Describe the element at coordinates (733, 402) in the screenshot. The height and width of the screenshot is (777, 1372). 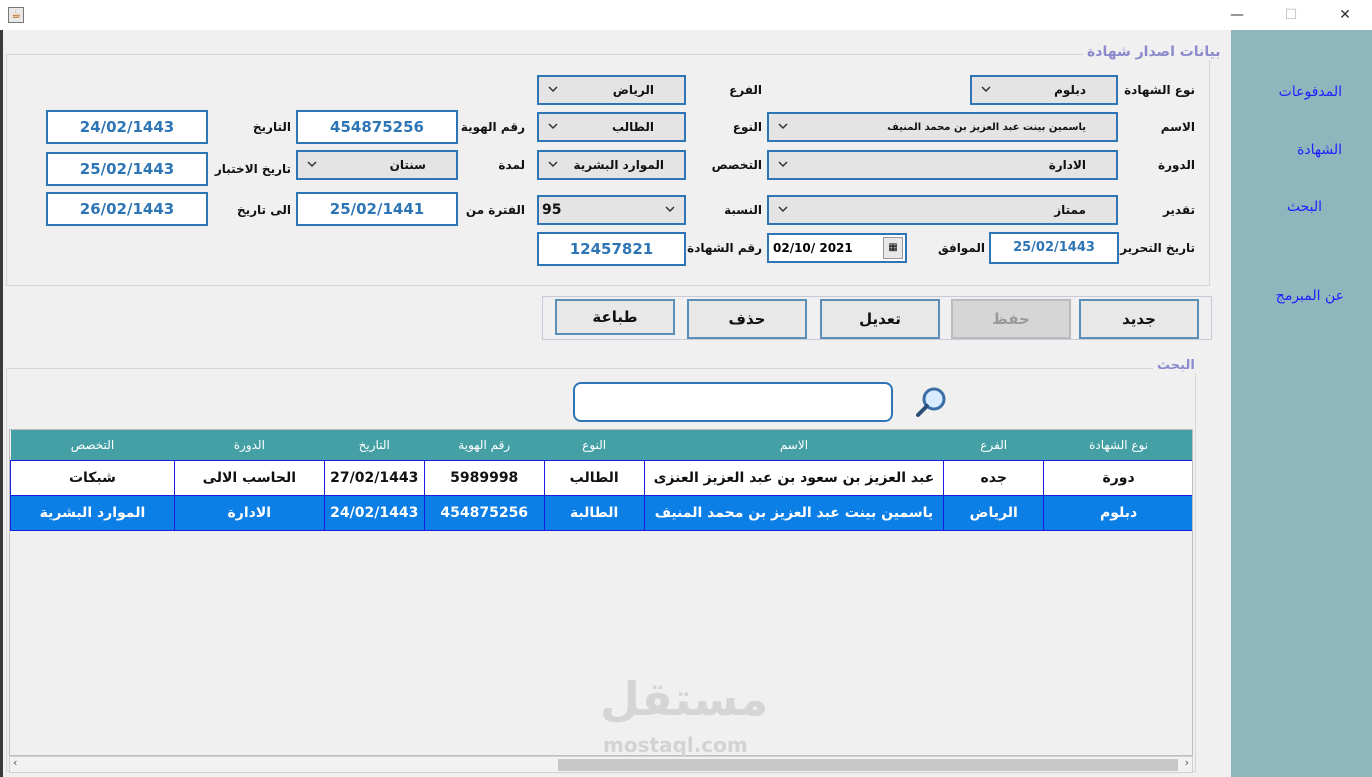
I see `search-input` at that location.